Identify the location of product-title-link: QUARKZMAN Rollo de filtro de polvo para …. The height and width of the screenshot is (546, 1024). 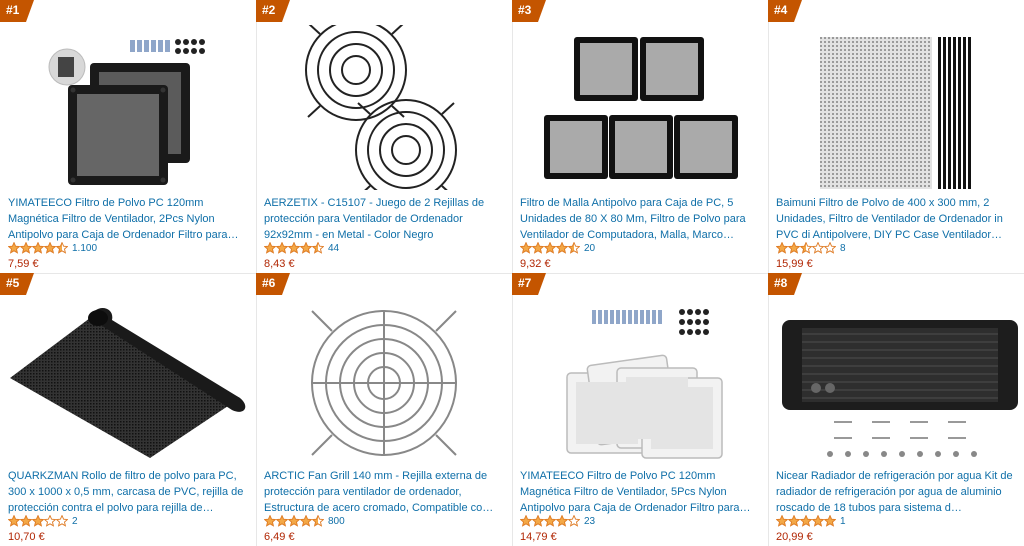
(127, 492).